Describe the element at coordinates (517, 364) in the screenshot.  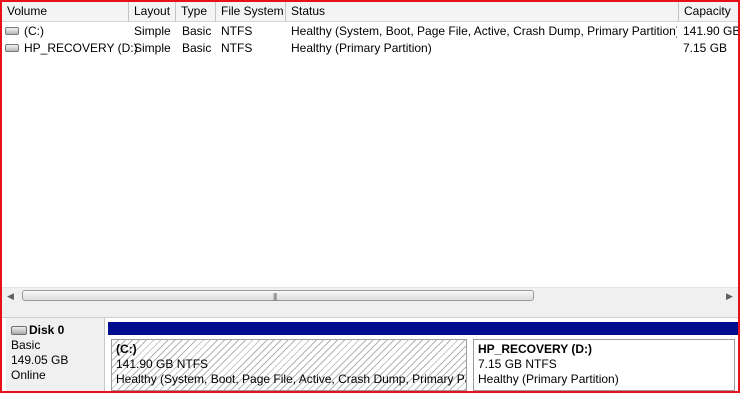
I see `partition-size: 7.15 GB NTFS` at that location.